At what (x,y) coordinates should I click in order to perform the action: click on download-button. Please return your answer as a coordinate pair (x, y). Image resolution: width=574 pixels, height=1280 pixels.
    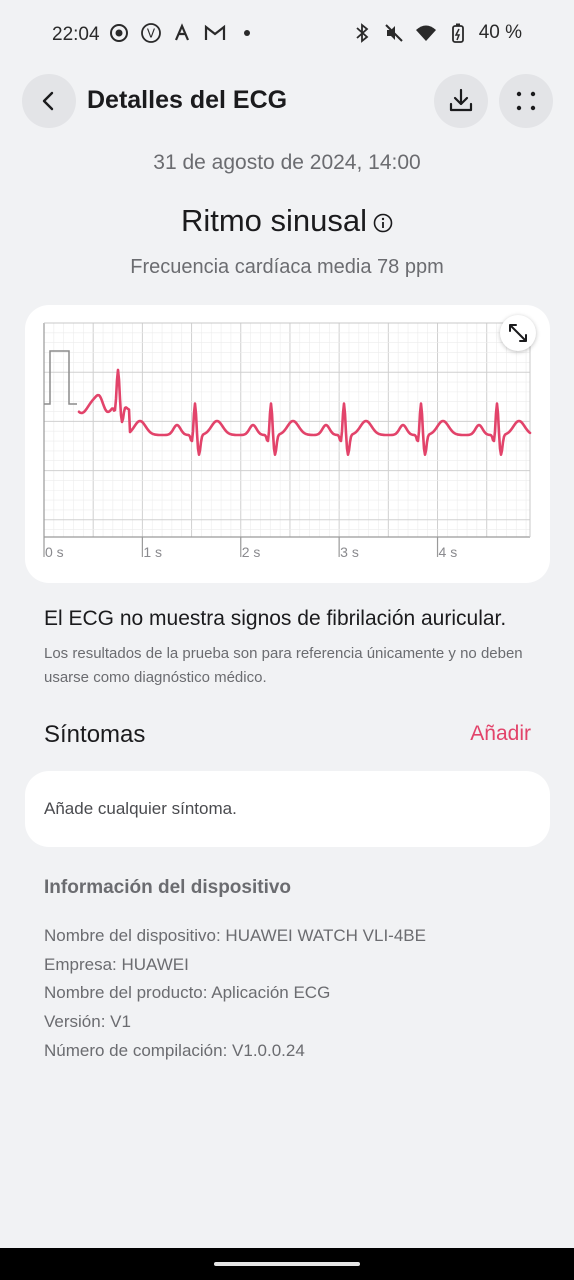
    Looking at the image, I should click on (461, 101).